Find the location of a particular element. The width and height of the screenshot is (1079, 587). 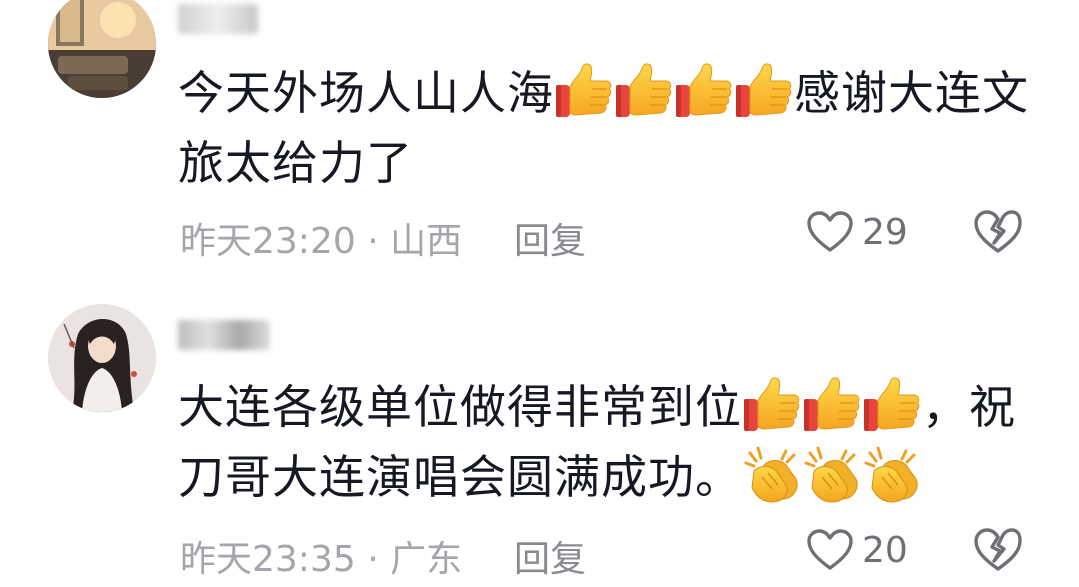

comment-meta: 昨天23:20 · 山西 回复 is located at coordinates (383, 238).